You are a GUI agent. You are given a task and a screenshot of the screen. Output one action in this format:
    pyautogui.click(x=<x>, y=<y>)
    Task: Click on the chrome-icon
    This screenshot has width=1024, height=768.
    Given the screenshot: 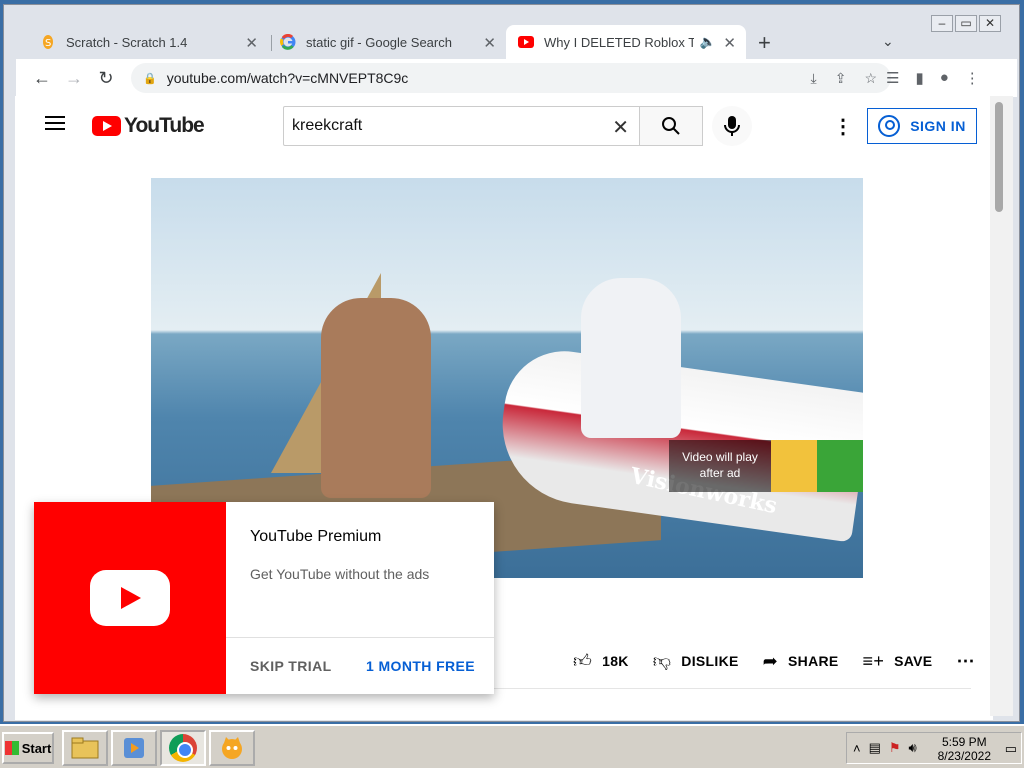 What is the action you would take?
    pyautogui.click(x=183, y=748)
    